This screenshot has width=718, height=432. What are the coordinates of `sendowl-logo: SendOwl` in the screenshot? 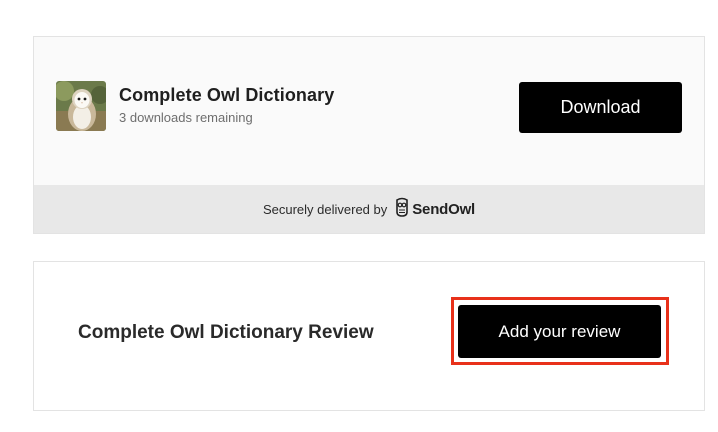 It's located at (435, 209).